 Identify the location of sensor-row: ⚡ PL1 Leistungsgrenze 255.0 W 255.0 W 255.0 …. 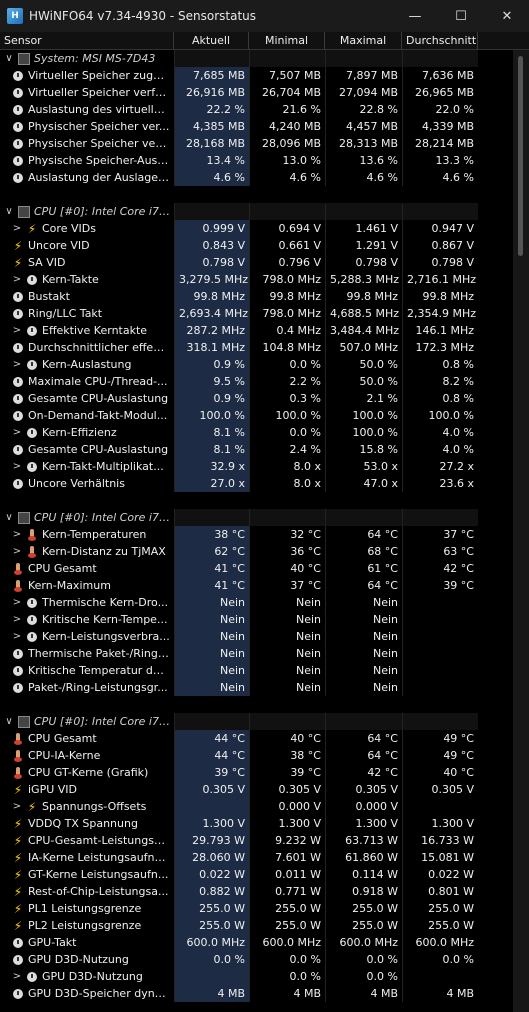
(256, 908).